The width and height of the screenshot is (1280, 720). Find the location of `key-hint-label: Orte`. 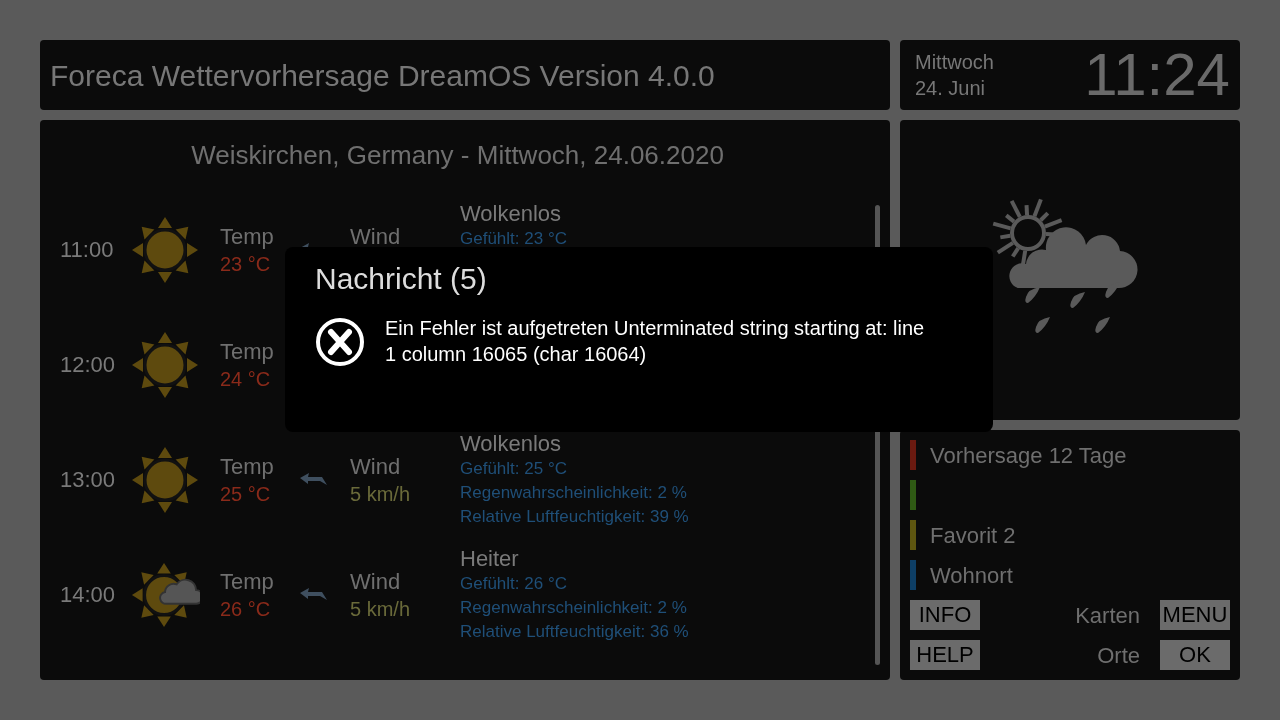

key-hint-label: Orte is located at coordinates (1118, 655).